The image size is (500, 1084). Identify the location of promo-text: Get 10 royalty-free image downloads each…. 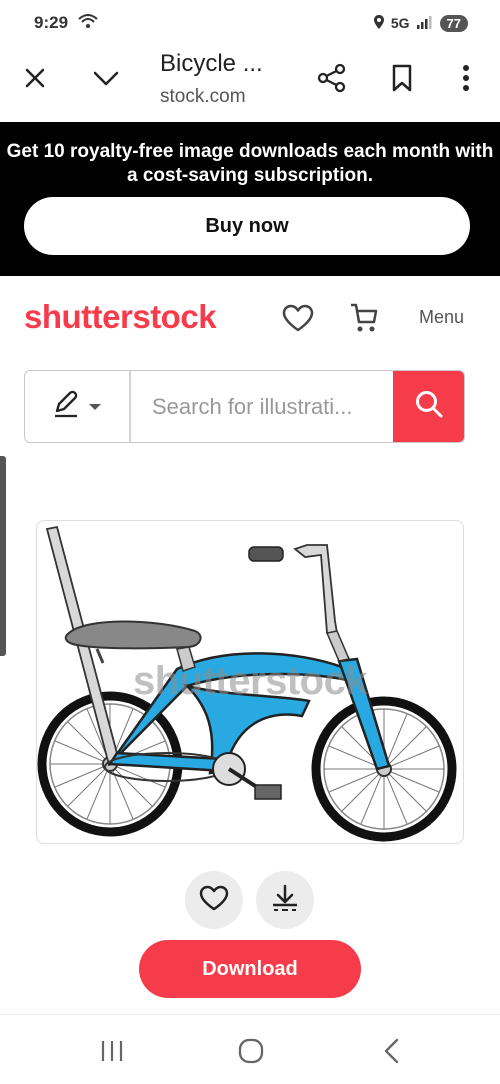
(250, 164).